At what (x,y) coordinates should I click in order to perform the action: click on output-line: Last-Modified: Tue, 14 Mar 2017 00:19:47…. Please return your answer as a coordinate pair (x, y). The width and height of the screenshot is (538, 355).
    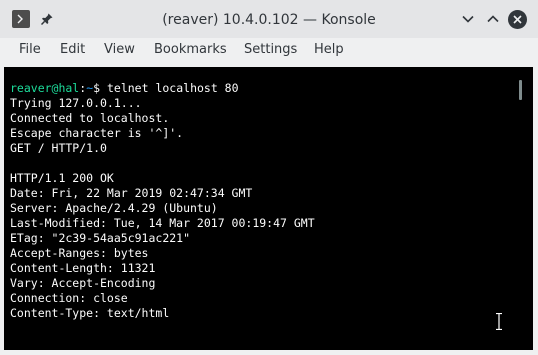
    Looking at the image, I should click on (162, 223).